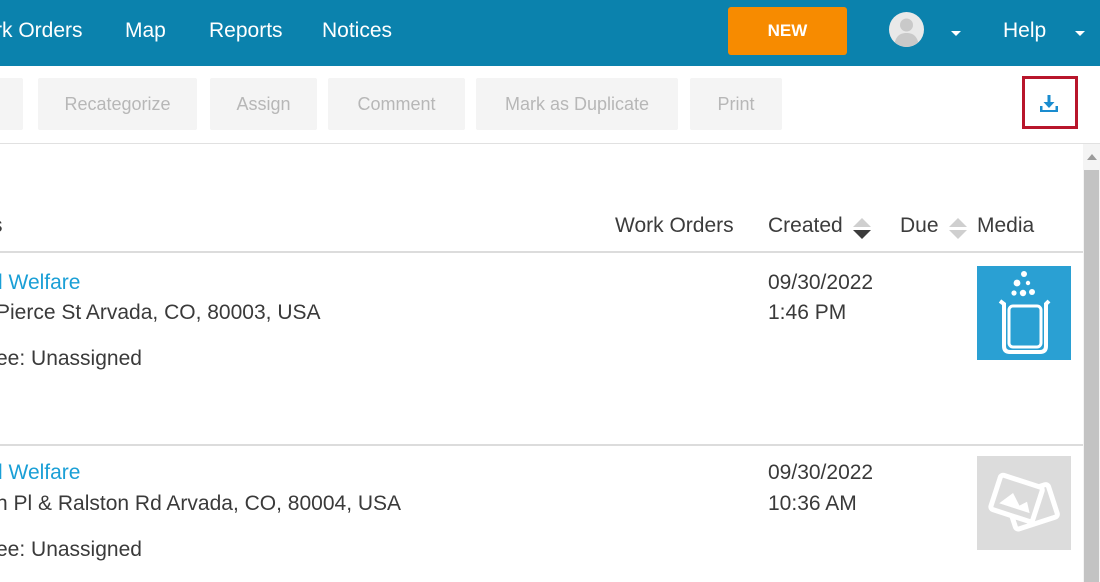 The height and width of the screenshot is (582, 1100). Describe the element at coordinates (40, 283) in the screenshot. I see `row-1-category-link: l Welfare` at that location.